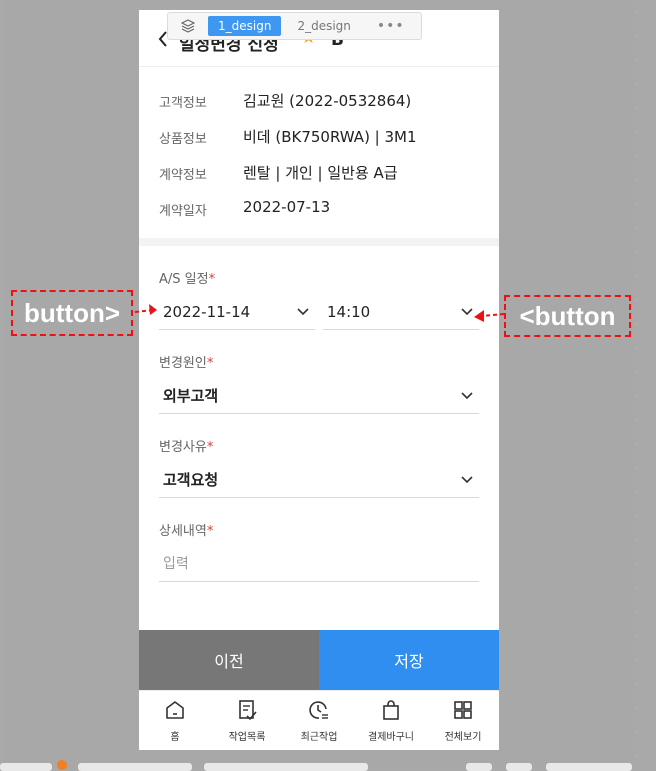 The image size is (656, 771). Describe the element at coordinates (319, 480) in the screenshot. I see `change-reason-select: 고객요청` at that location.